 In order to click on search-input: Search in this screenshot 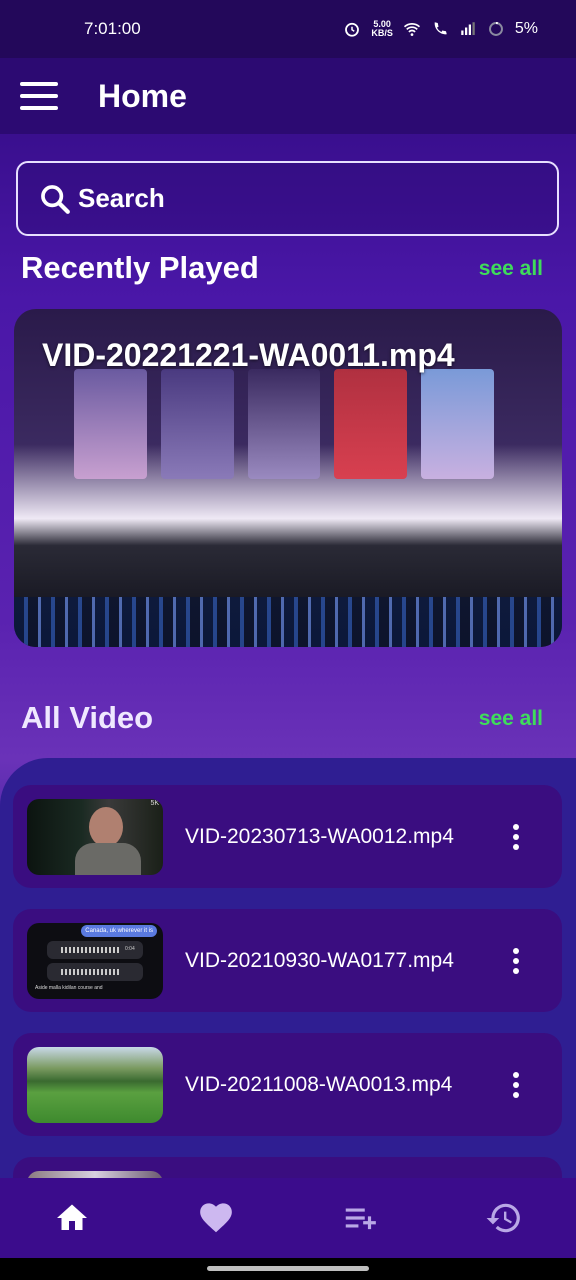, I will do `click(287, 198)`.